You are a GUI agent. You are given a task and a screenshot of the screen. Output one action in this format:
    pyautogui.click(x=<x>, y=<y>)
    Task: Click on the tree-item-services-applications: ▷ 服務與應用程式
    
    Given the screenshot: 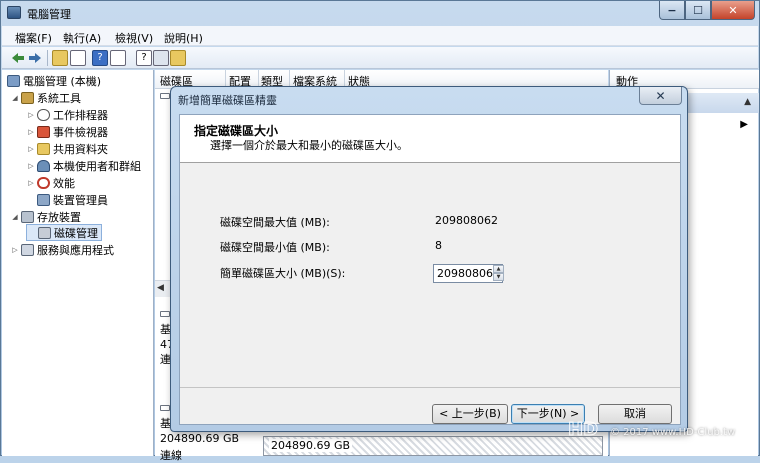 What is the action you would take?
    pyautogui.click(x=62, y=249)
    